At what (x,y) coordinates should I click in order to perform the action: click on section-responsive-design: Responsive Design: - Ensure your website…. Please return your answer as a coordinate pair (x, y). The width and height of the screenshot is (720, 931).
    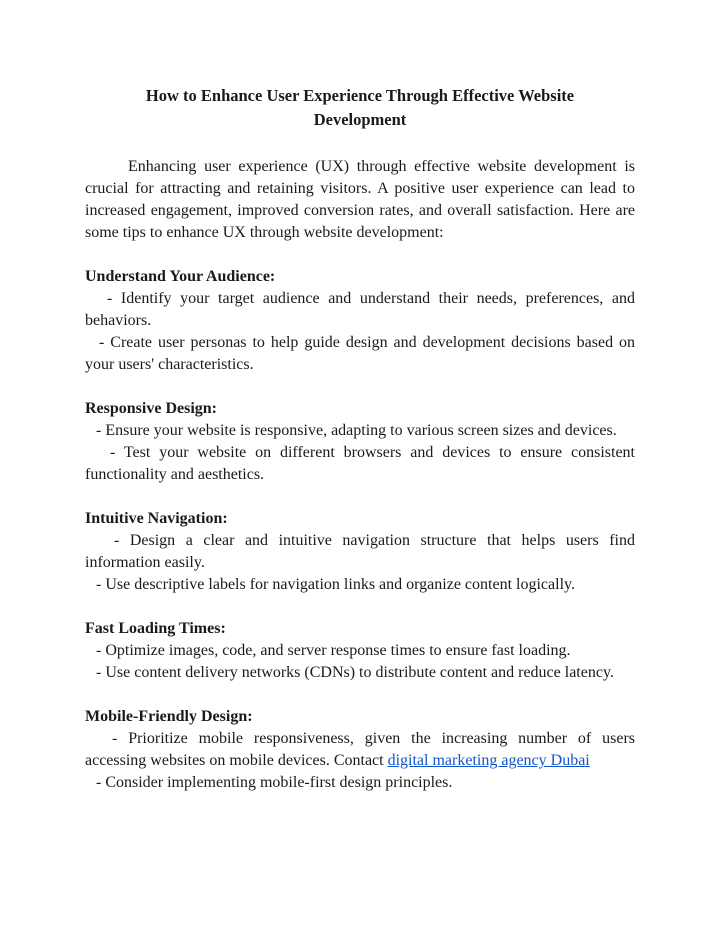
    Looking at the image, I should click on (360, 442).